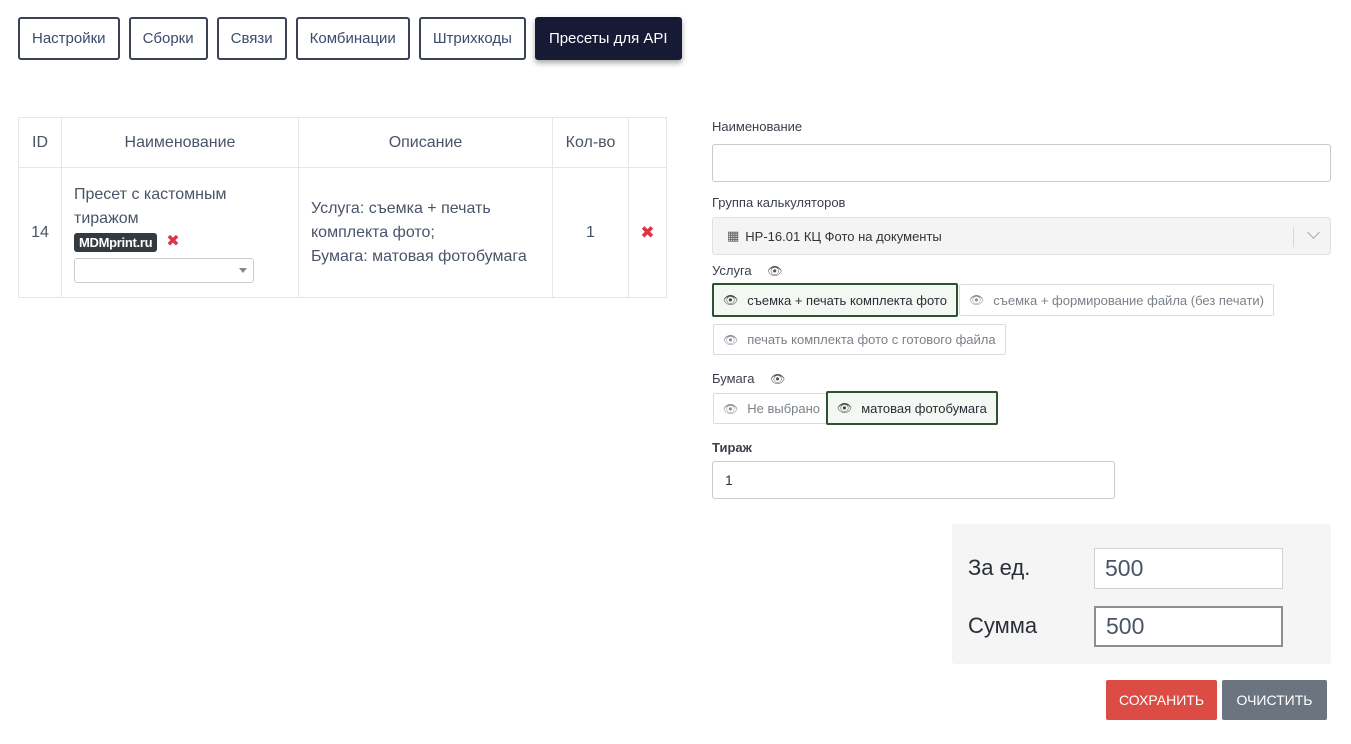  I want to click on site-select, so click(164, 270).